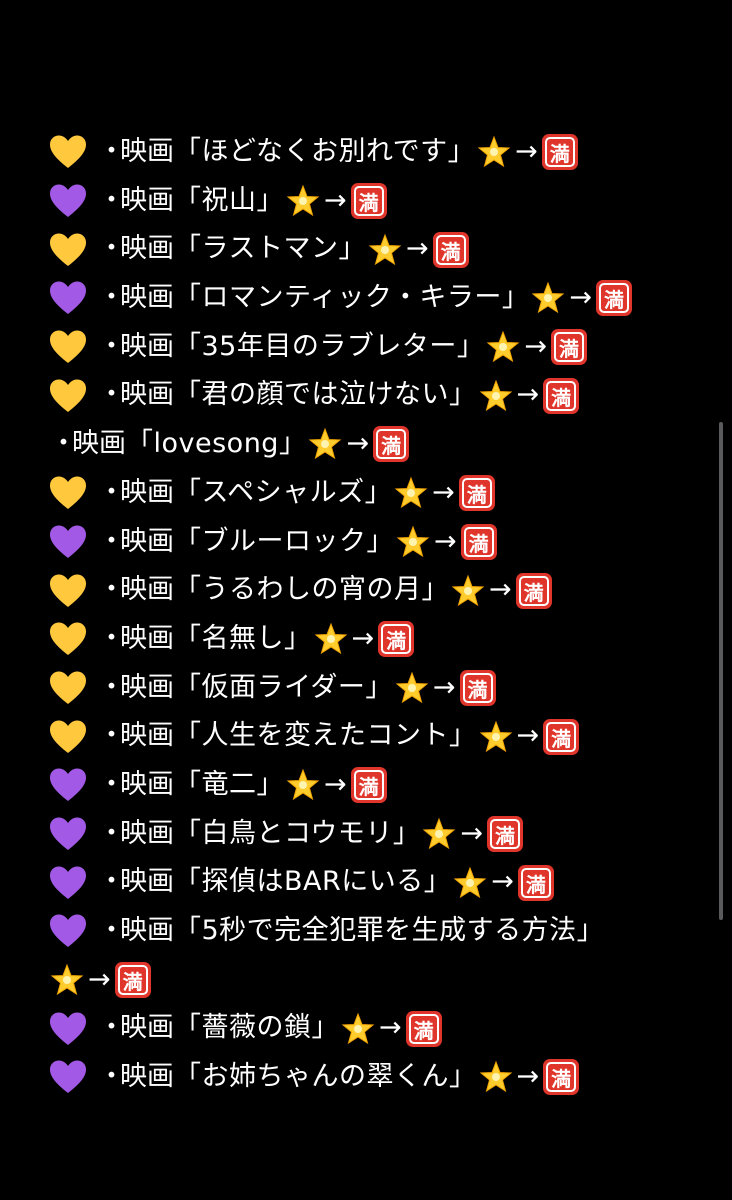 The width and height of the screenshot is (732, 1200). Describe the element at coordinates (311, 590) in the screenshot. I see `movie-title: 「うるわしの宵の月」` at that location.